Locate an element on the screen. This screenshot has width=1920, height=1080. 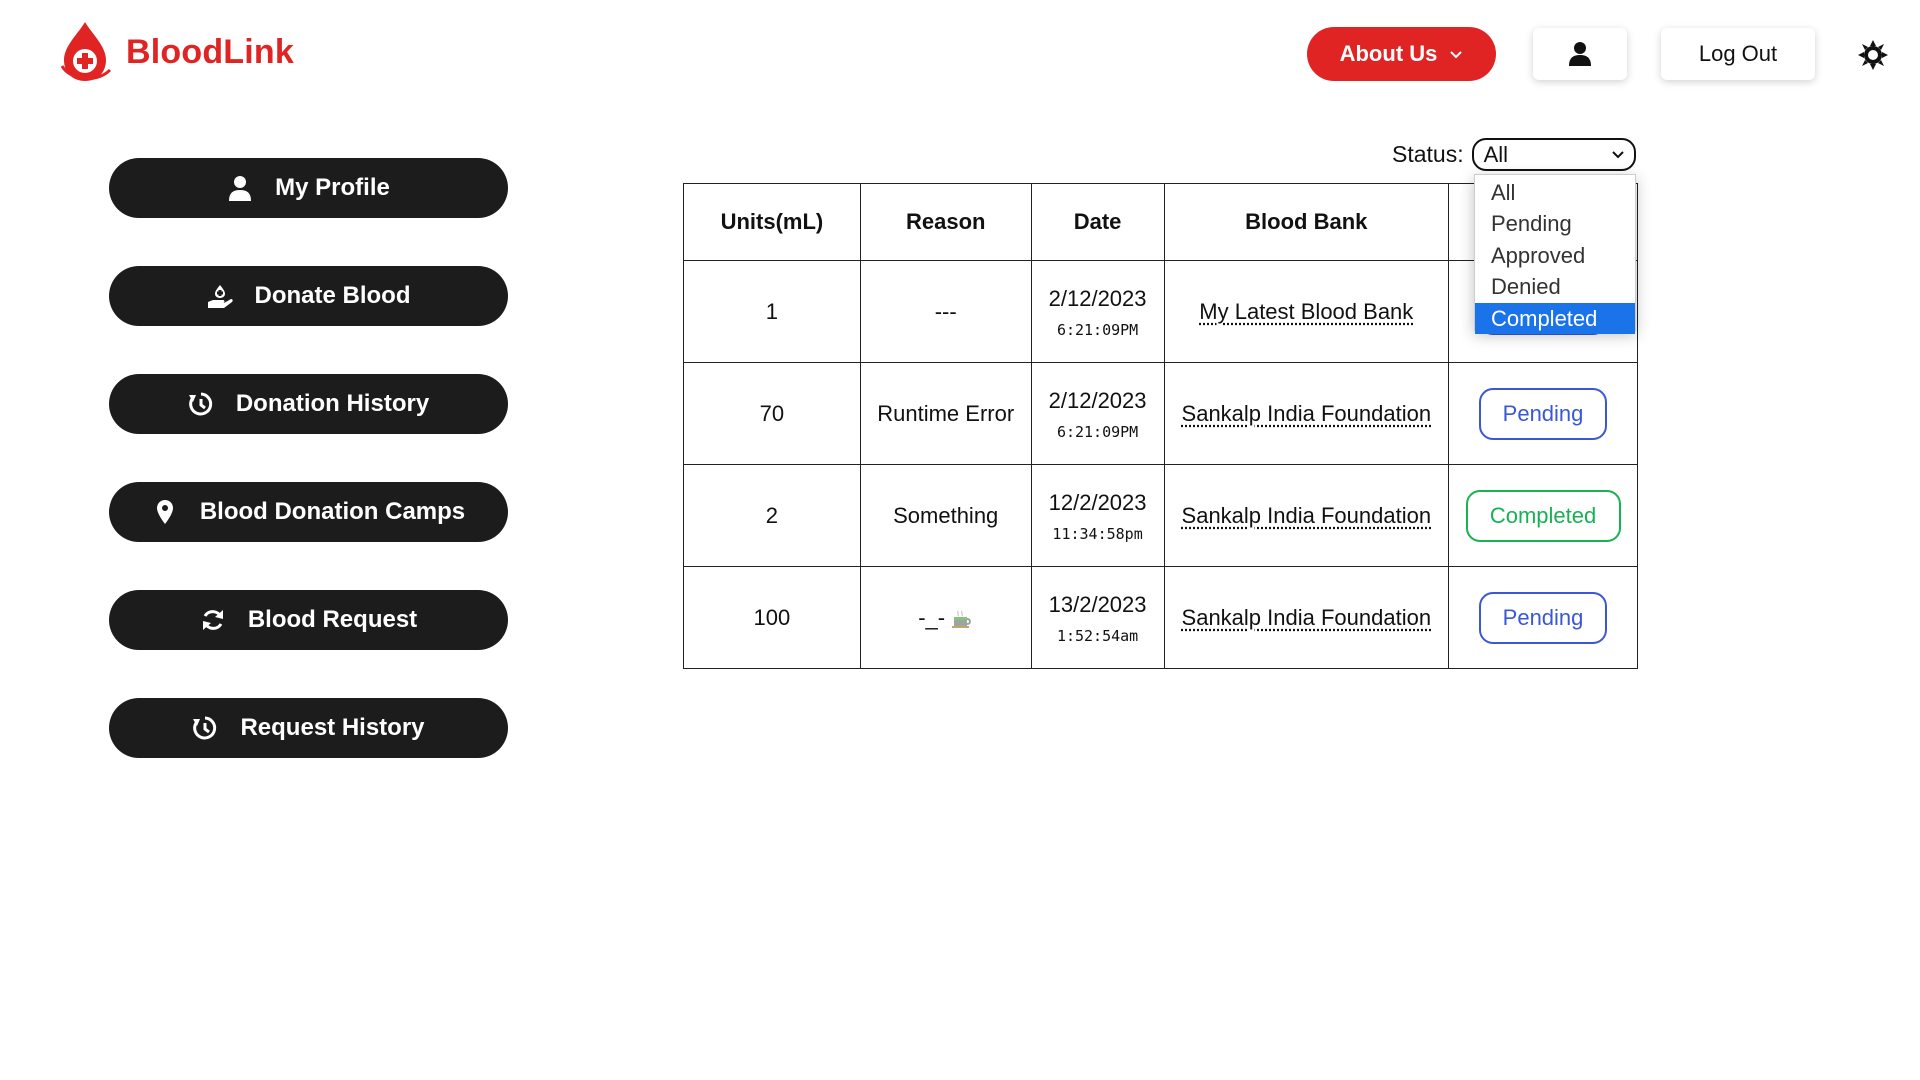
column-header-units: Units(mL) is located at coordinates (772, 222).